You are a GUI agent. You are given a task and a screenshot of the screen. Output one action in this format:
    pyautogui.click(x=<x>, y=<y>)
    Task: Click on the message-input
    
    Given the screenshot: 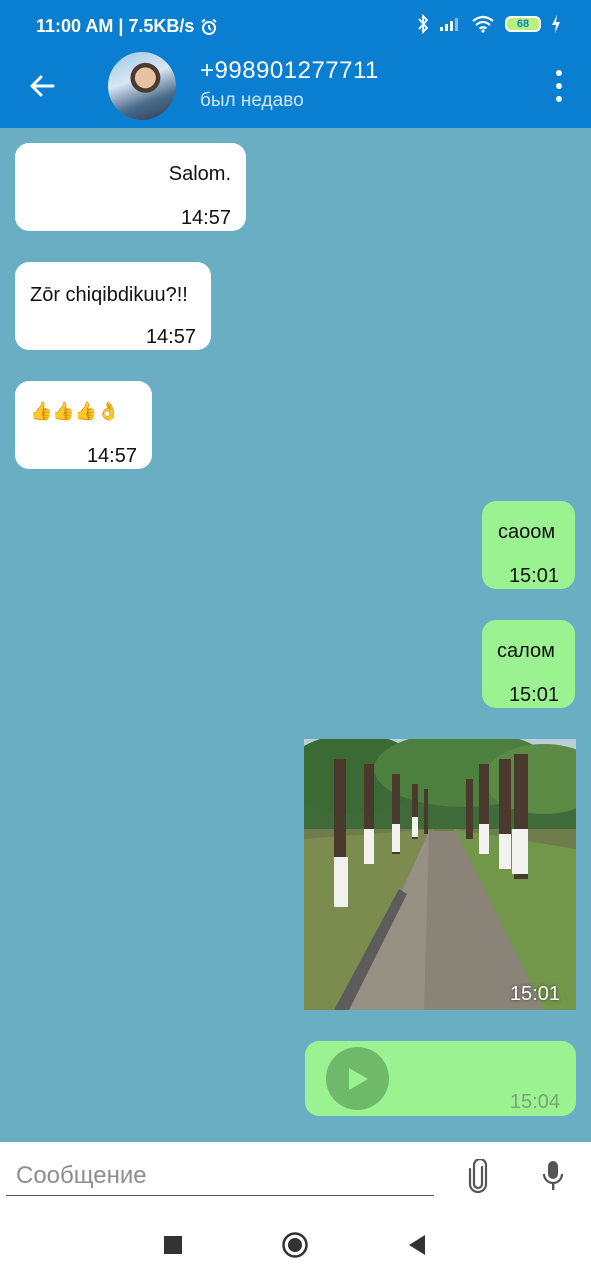 What is the action you would take?
    pyautogui.click(x=220, y=1176)
    